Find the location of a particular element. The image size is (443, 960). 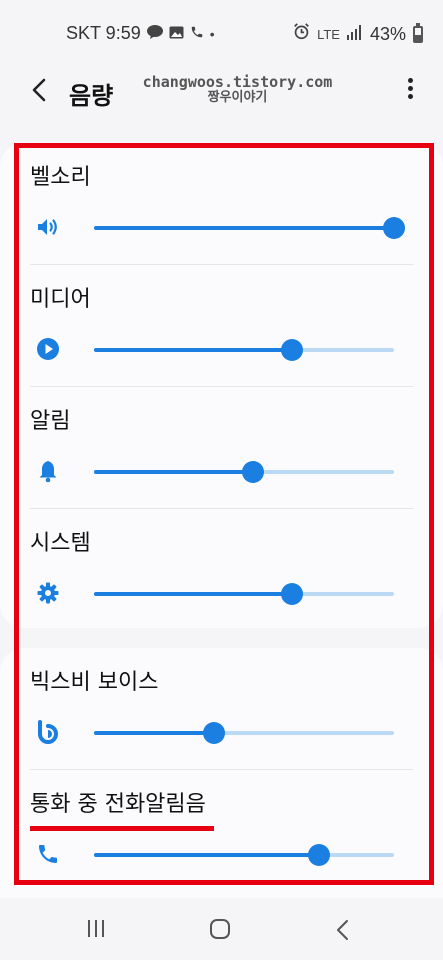

home-icon is located at coordinates (220, 929).